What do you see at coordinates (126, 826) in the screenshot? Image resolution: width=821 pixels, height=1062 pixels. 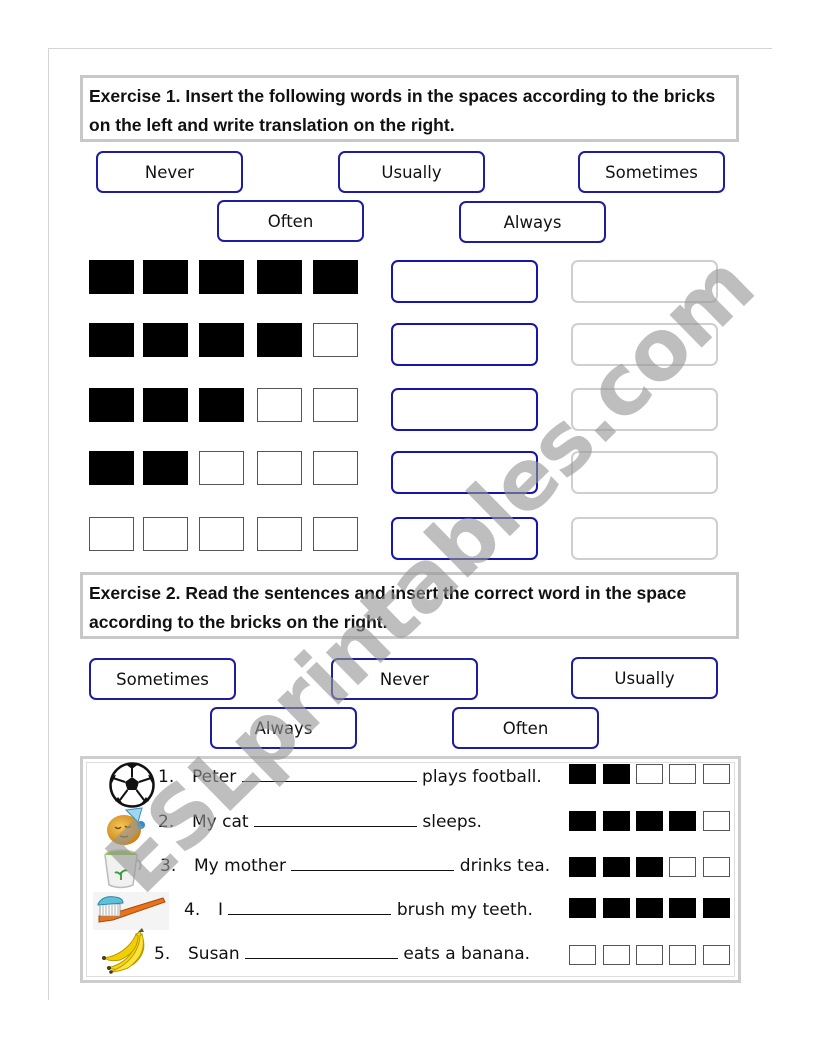 I see `sleeping-face-icon` at bounding box center [126, 826].